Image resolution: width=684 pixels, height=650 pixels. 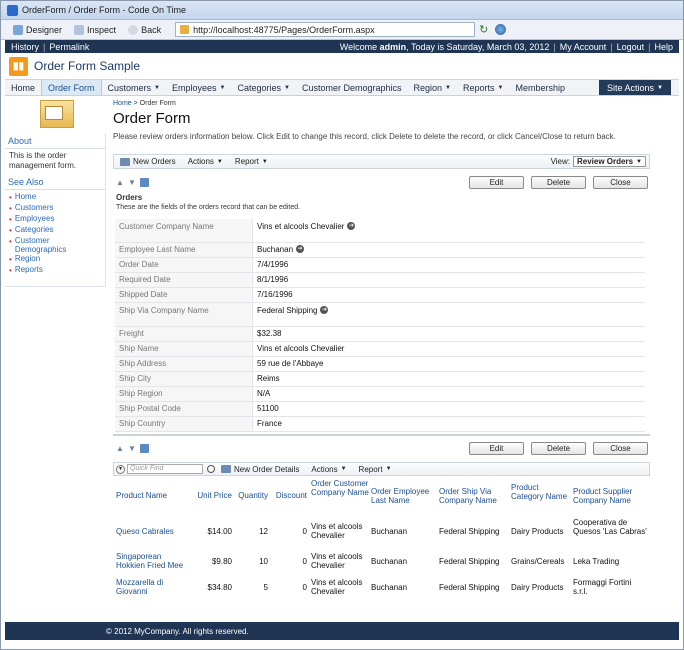 I want to click on field-label: Ship Address, so click(x=184, y=364).